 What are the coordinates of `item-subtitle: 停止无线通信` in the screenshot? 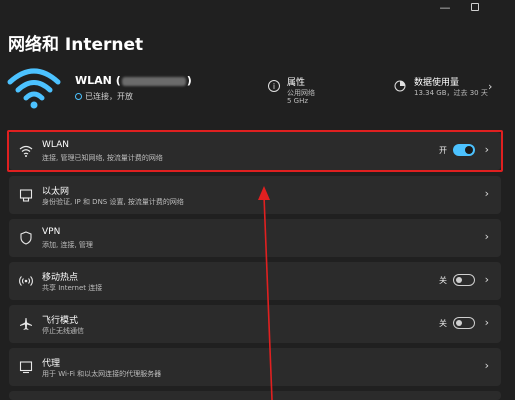 It's located at (63, 331).